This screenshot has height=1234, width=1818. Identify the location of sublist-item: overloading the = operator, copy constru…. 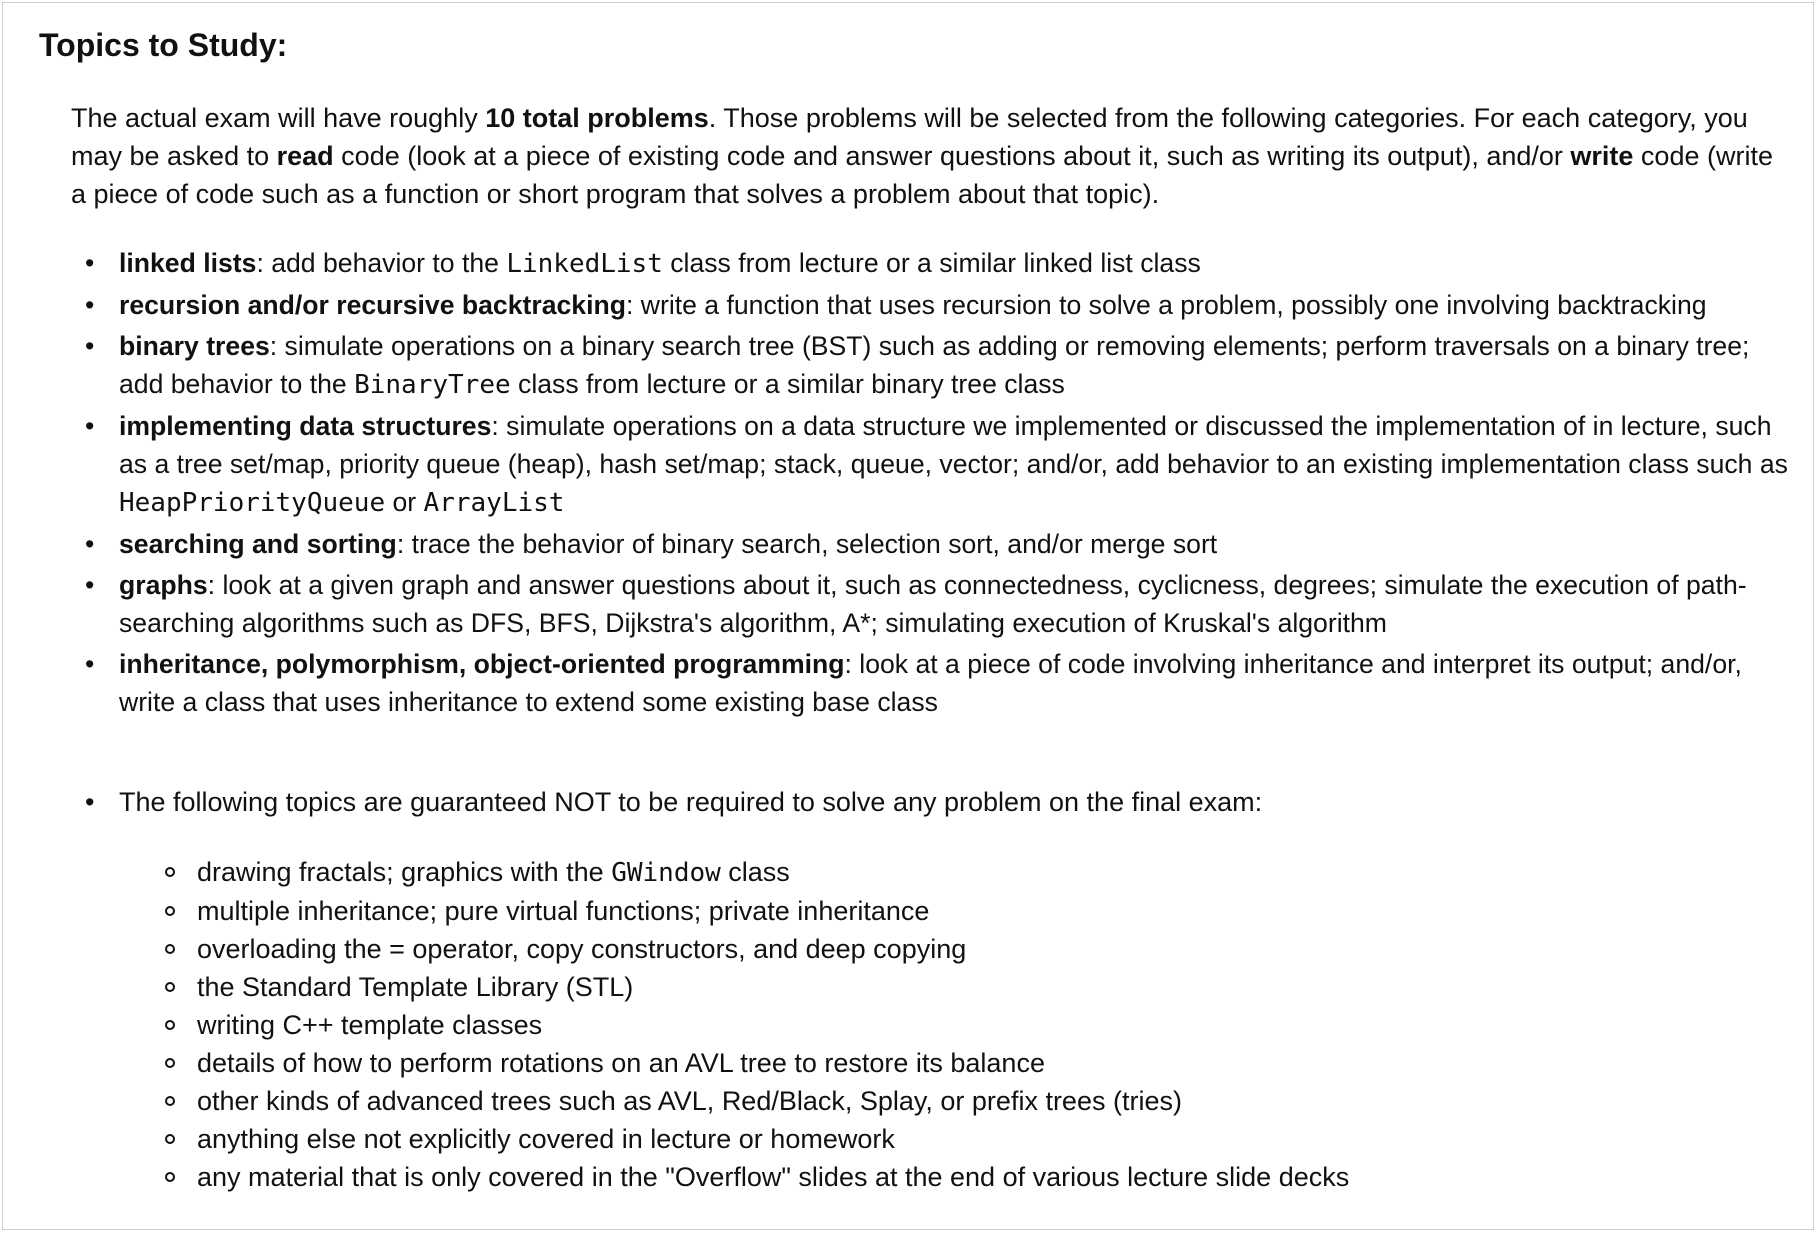
(955, 949).